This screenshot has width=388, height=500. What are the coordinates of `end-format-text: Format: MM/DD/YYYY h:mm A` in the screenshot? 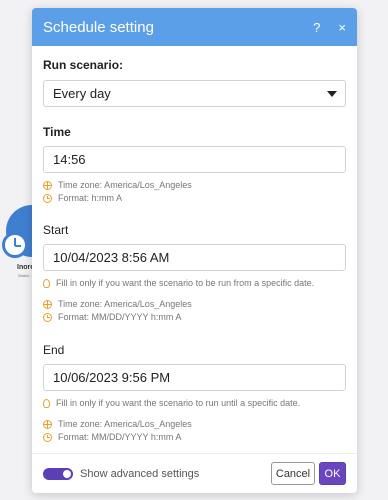 It's located at (120, 437).